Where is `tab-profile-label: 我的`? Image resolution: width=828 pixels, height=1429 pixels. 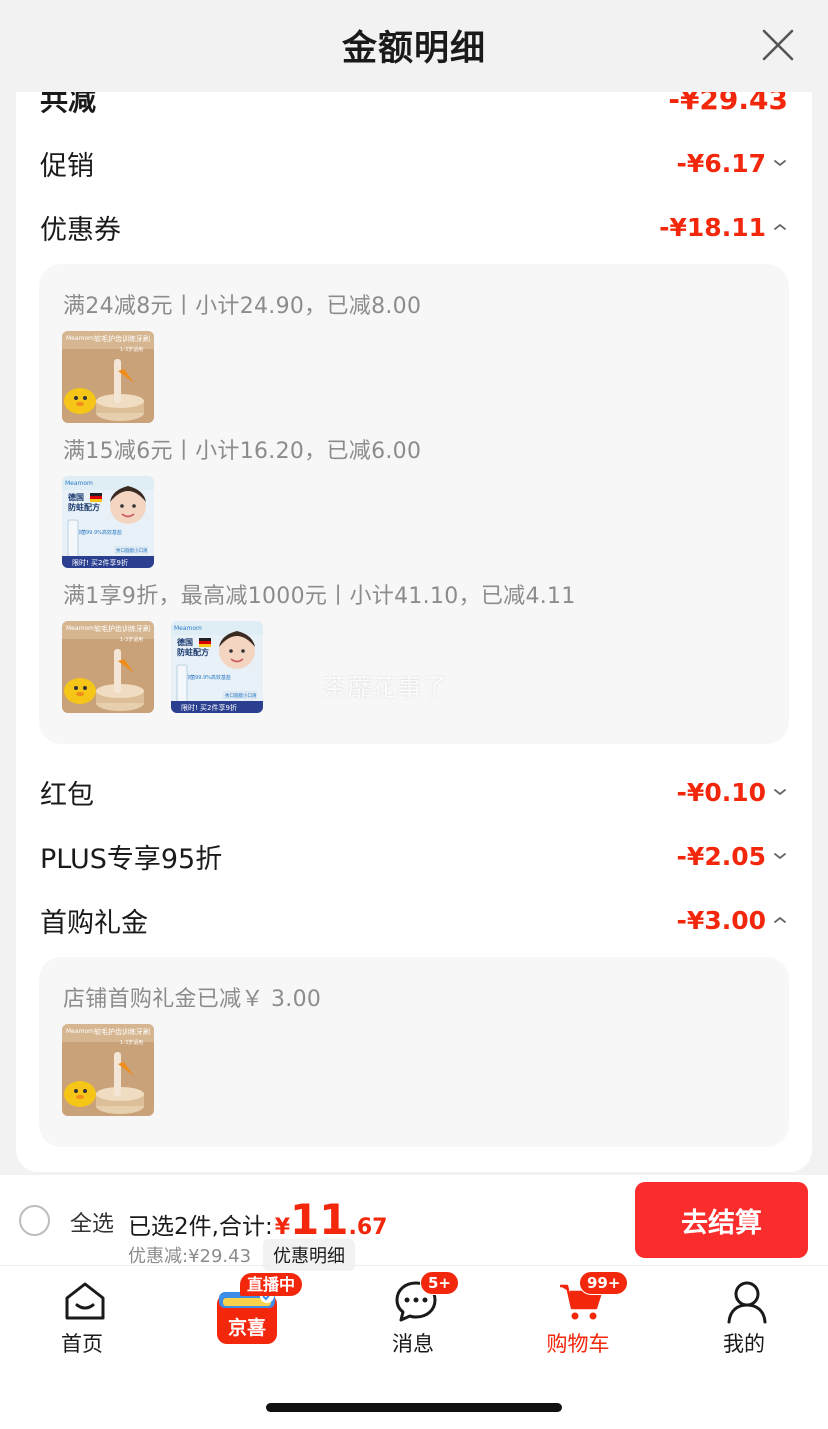 tab-profile-label: 我的 is located at coordinates (744, 1344).